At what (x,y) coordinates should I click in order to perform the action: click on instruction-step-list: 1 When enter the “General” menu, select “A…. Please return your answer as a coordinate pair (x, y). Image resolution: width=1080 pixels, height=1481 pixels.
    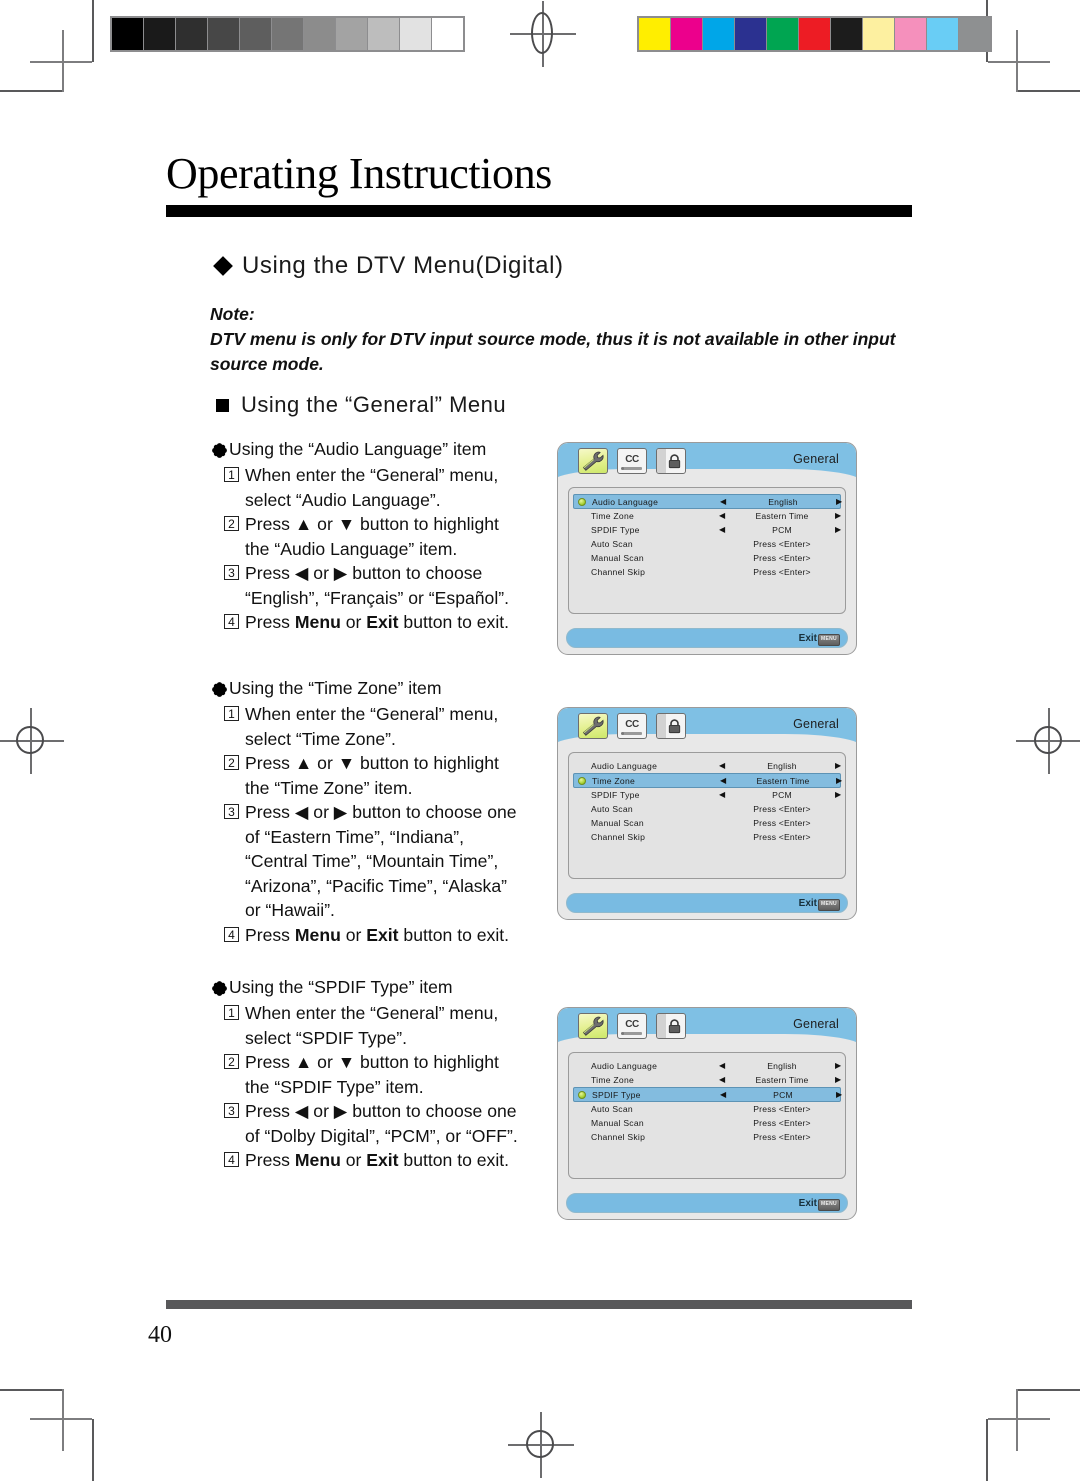
    Looking at the image, I should click on (377, 549).